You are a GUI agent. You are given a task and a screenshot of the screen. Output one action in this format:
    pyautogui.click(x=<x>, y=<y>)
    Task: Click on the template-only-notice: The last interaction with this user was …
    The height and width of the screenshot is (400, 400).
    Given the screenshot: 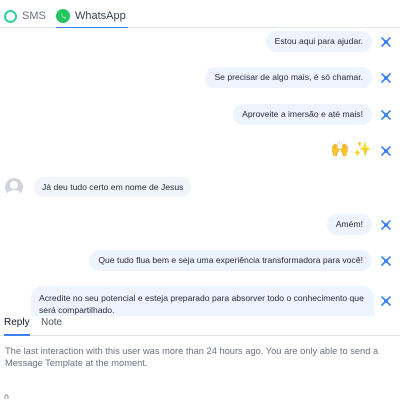 What is the action you would take?
    pyautogui.click(x=192, y=357)
    